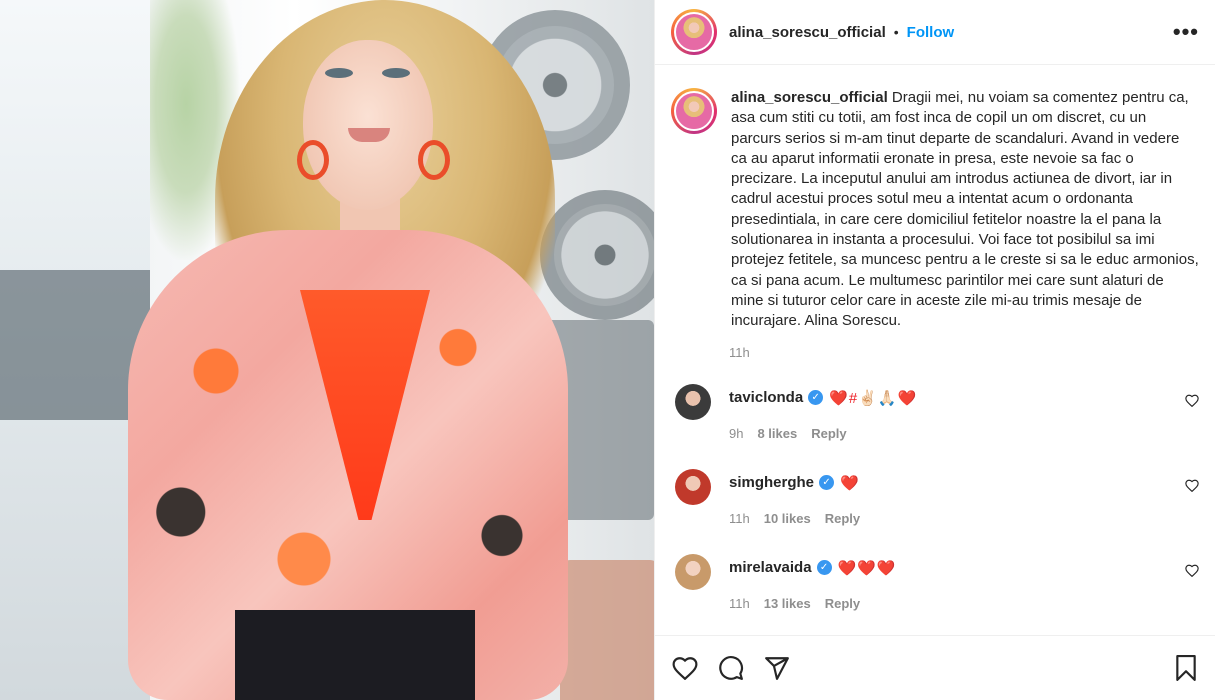 Image resolution: width=1215 pixels, height=700 pixels. What do you see at coordinates (770, 567) in the screenshot?
I see `comment-username: mirelavaida` at bounding box center [770, 567].